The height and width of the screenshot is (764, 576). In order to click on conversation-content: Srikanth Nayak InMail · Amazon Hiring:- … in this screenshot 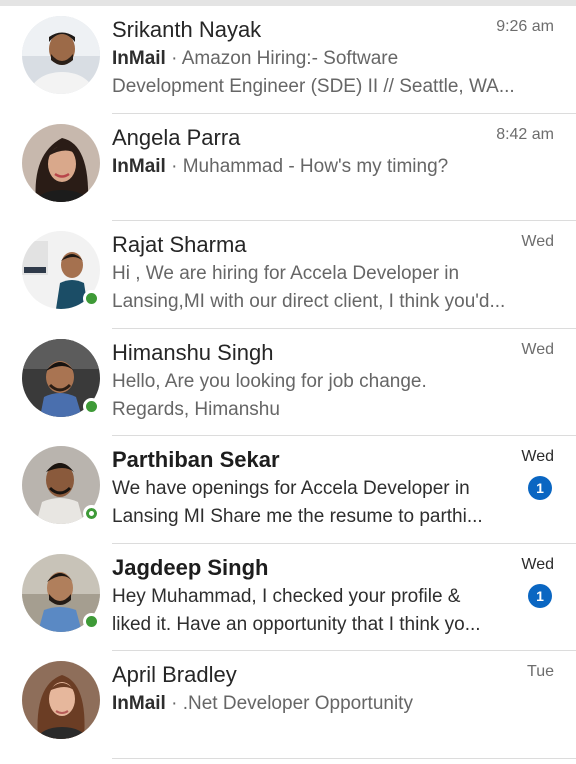, I will do `click(335, 58)`.